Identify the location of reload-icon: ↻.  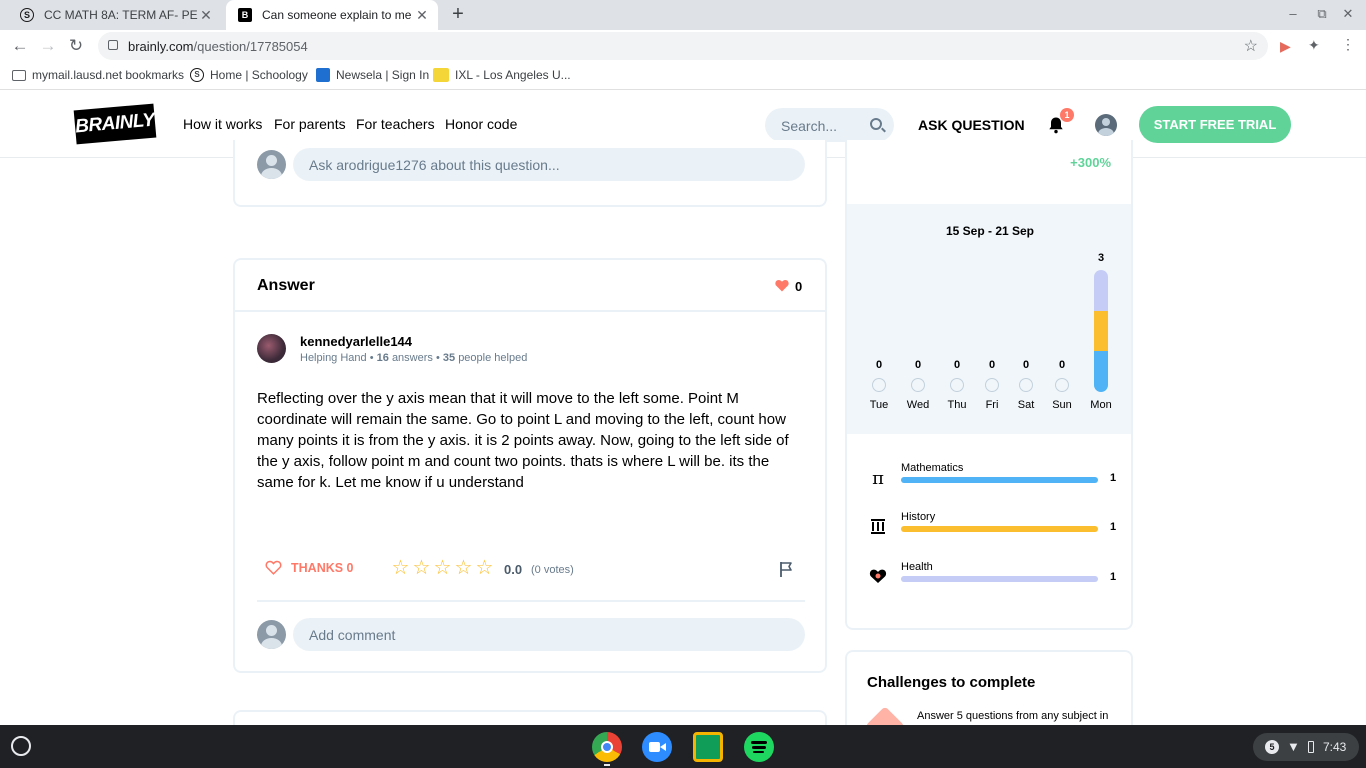
(76, 46).